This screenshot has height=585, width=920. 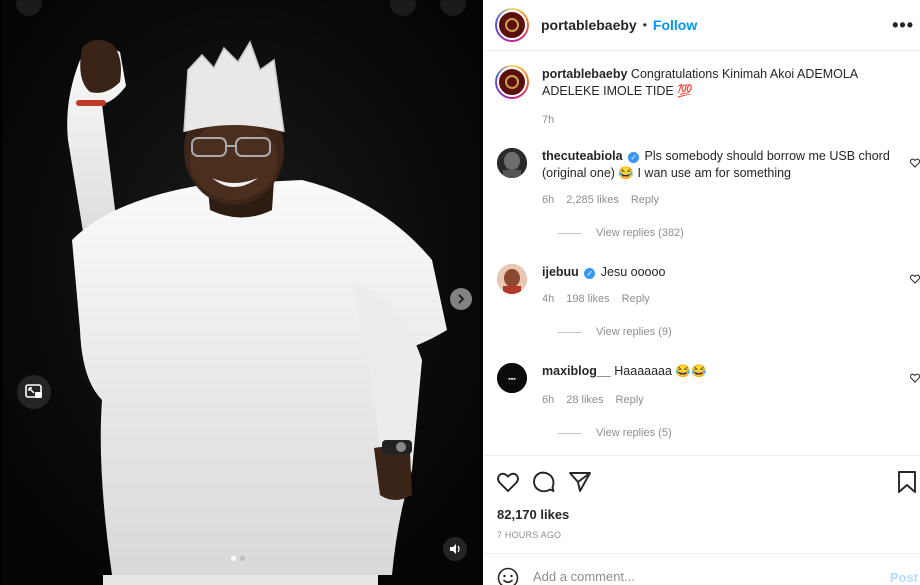 What do you see at coordinates (722, 371) in the screenshot?
I see `comment-text: maxiblog__ Haaaaaaa 😂😂` at bounding box center [722, 371].